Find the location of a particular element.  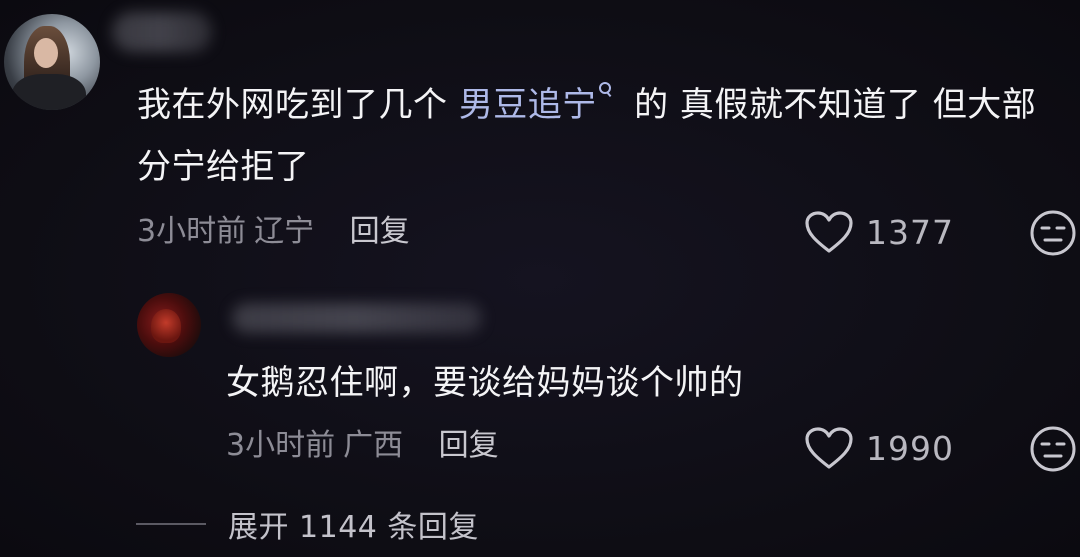

search-link-text: 男豆追宁 is located at coordinates (527, 105).